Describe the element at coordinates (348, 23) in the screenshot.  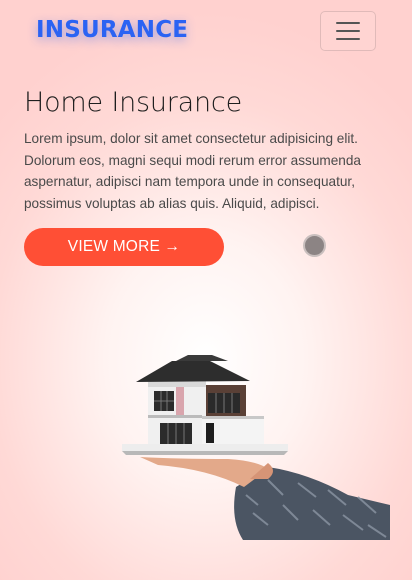
I see `hamburger-menu-icon` at that location.